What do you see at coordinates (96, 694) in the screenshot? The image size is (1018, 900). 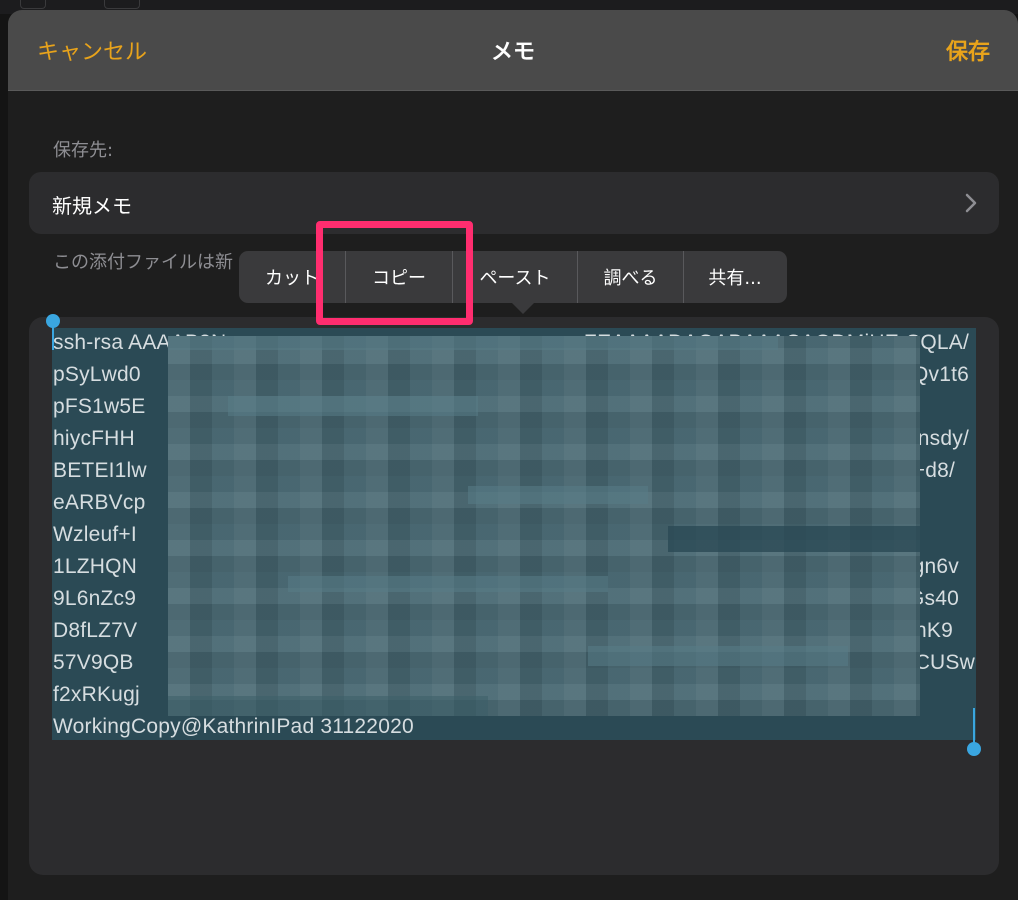 I see `key-line: f2xRKugj` at bounding box center [96, 694].